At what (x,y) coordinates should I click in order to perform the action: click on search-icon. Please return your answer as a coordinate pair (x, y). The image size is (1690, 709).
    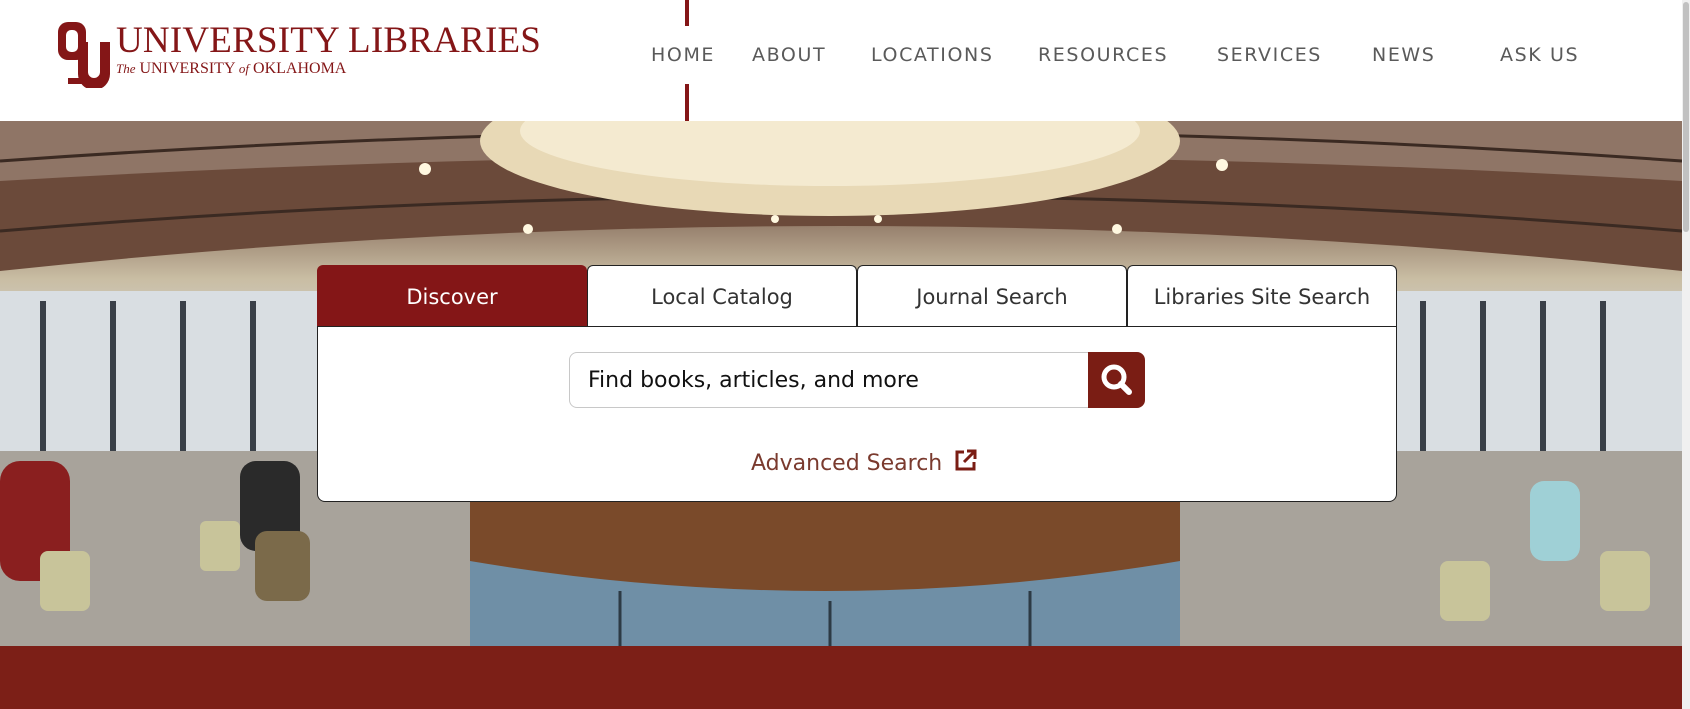
    Looking at the image, I should click on (1116, 387).